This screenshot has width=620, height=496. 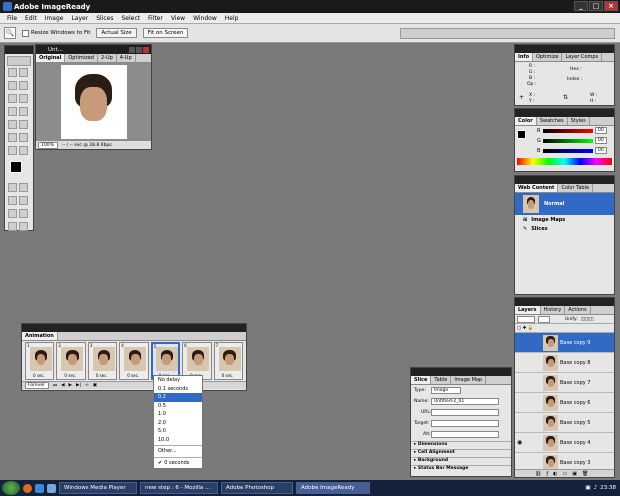 What do you see at coordinates (23, 98) in the screenshot?
I see `slice-tool-icon` at bounding box center [23, 98].